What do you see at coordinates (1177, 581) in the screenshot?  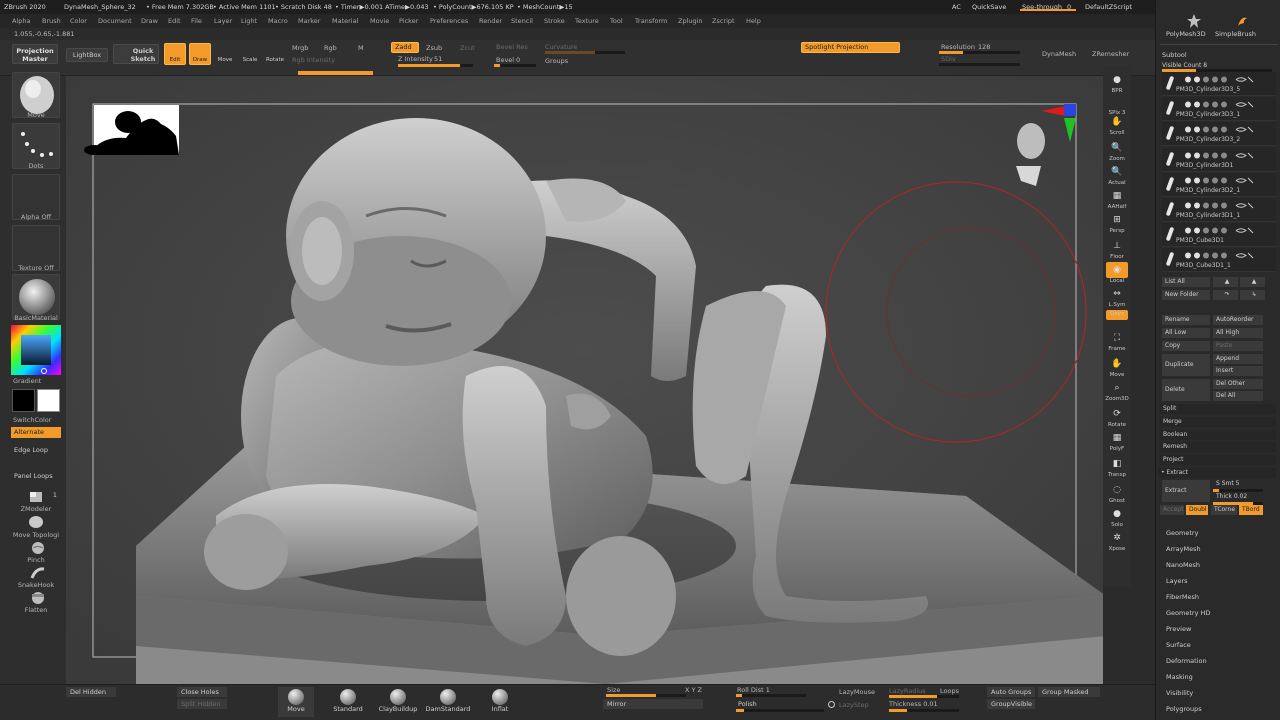 I see `palette-layers: Layers` at bounding box center [1177, 581].